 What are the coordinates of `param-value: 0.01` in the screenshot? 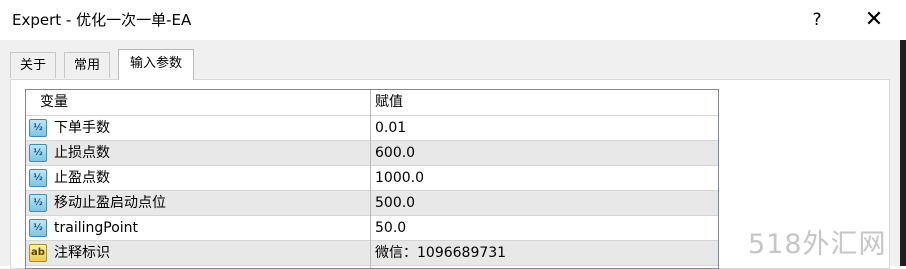 It's located at (390, 128).